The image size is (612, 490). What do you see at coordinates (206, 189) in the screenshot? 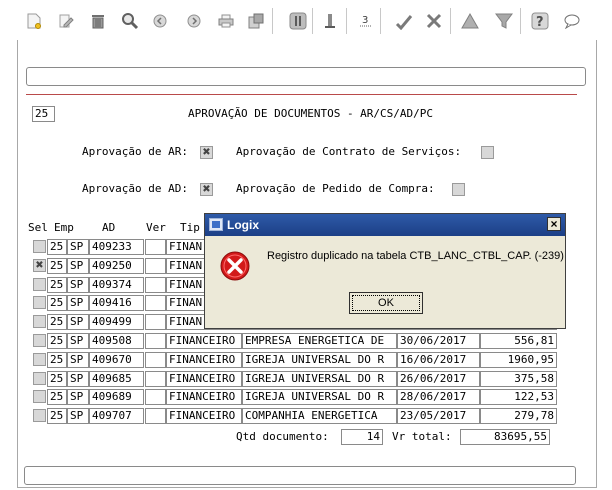
I see `approval-ad-checkbox` at bounding box center [206, 189].